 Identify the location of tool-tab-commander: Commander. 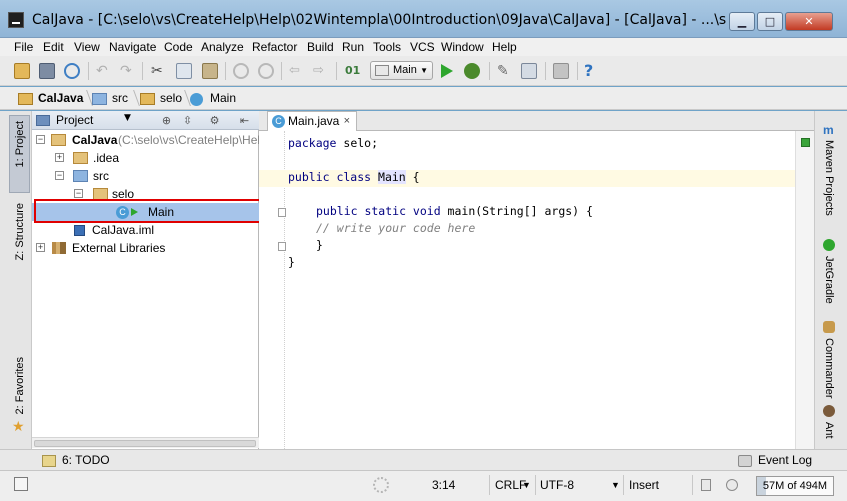
(829, 360).